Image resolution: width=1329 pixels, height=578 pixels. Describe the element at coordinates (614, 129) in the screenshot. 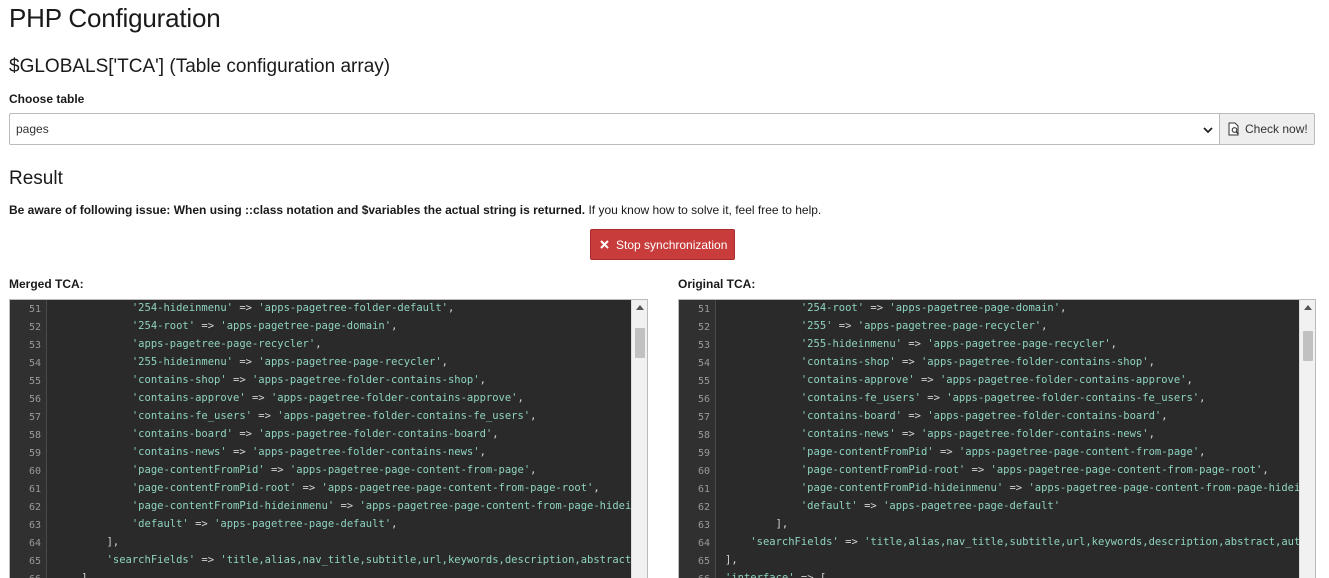

I see `table-select: pages` at that location.